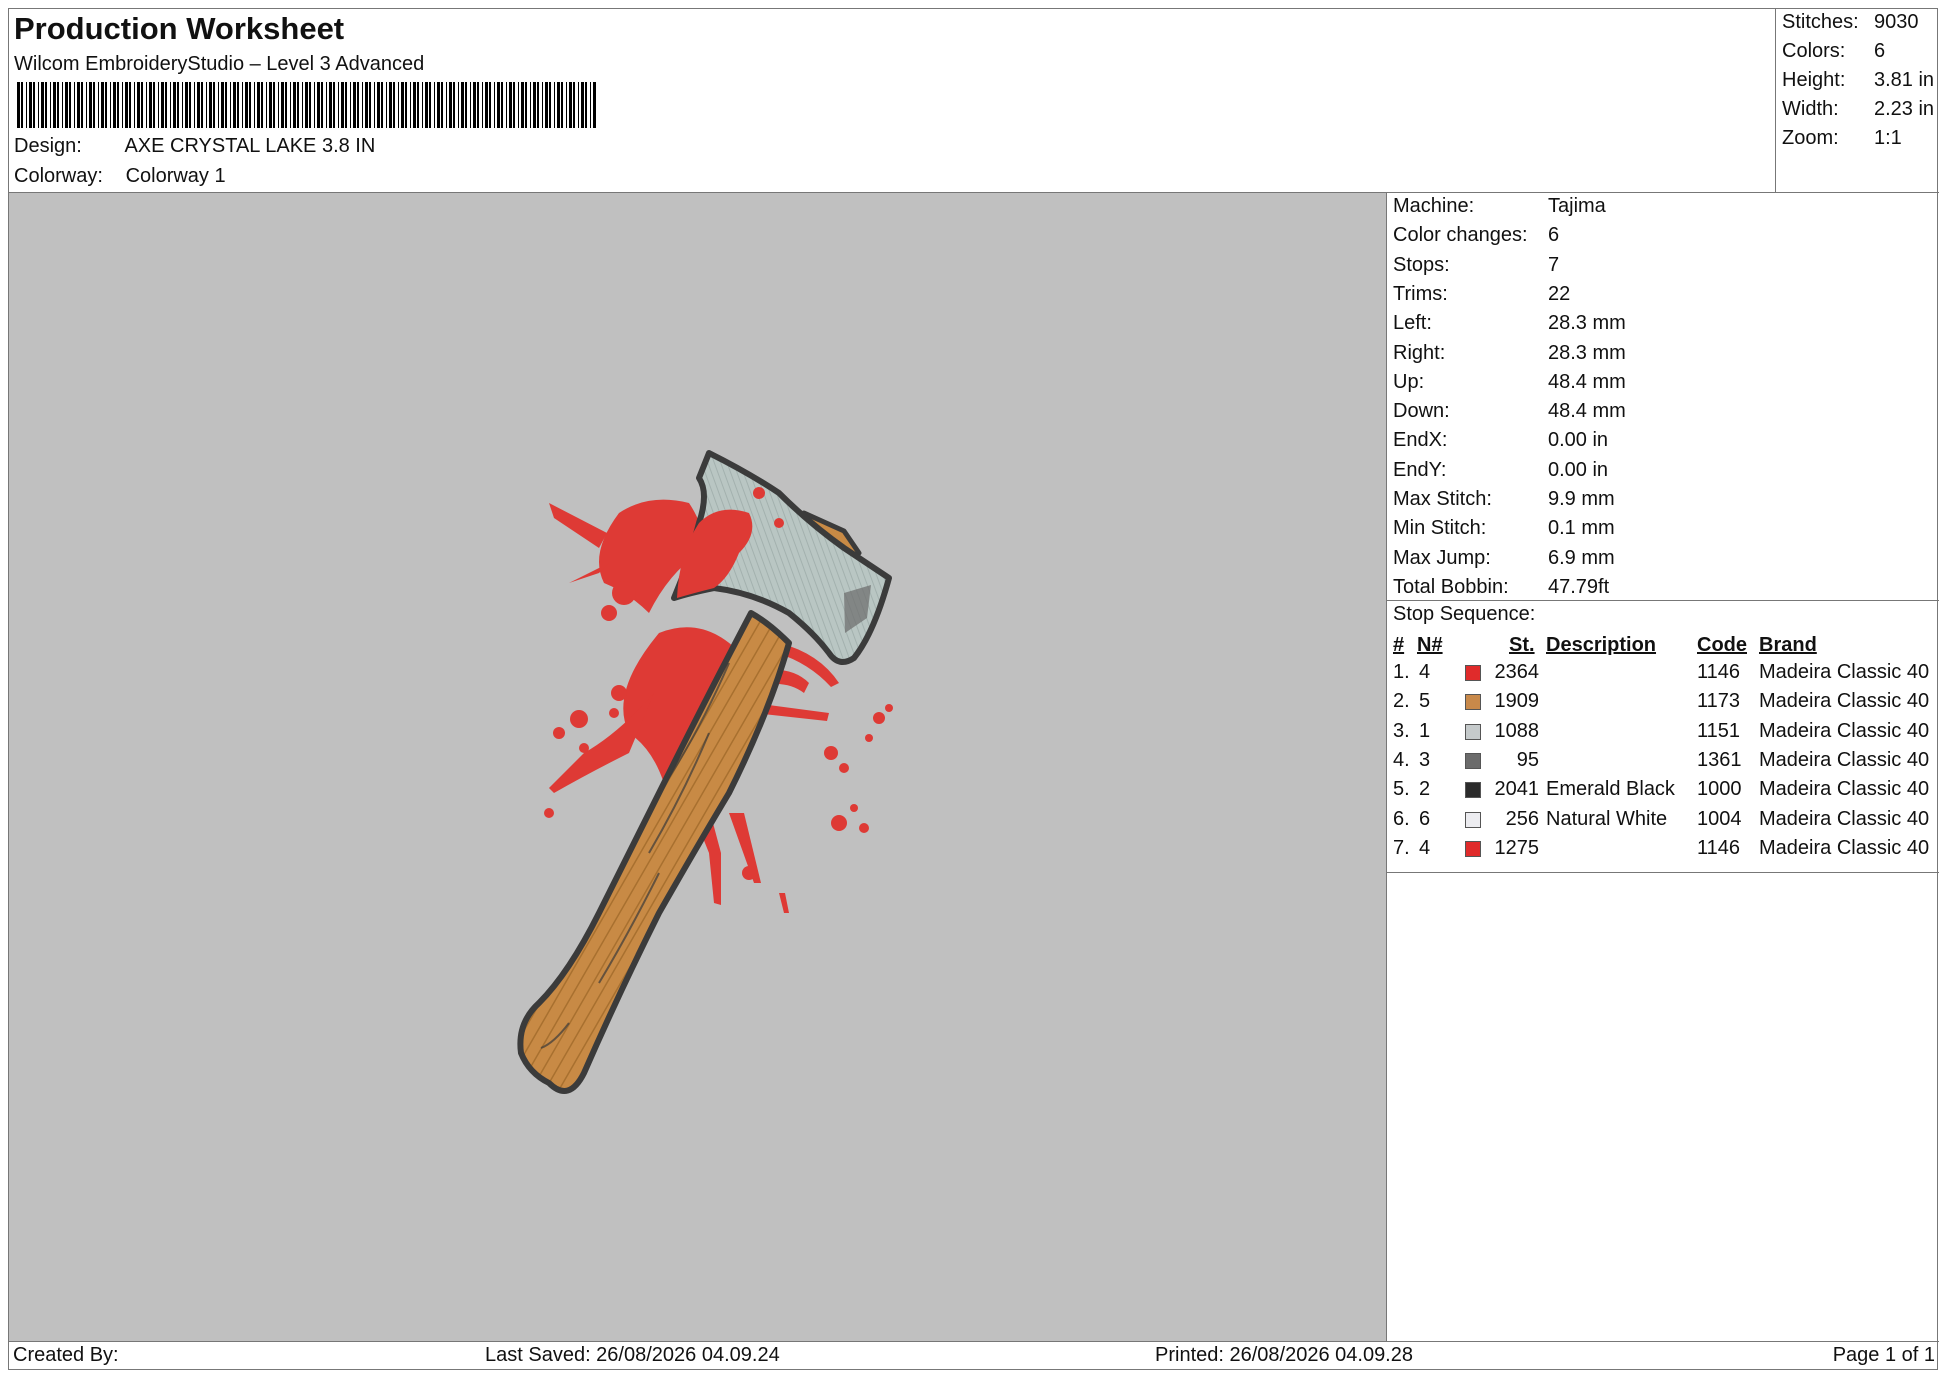  What do you see at coordinates (705, 772) in the screenshot?
I see `axe-design-image` at bounding box center [705, 772].